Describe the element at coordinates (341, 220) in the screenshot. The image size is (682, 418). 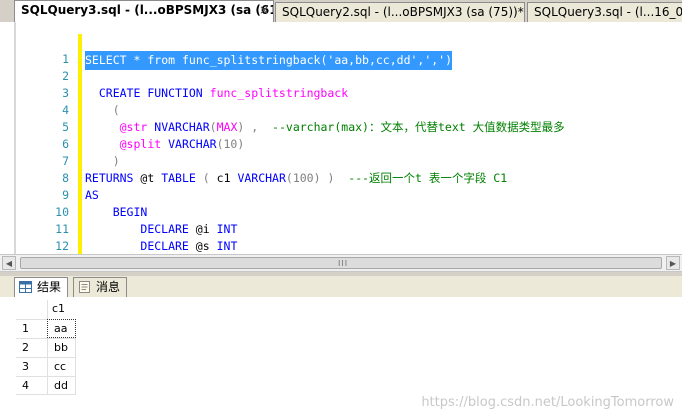
I see `code-line: 11 BEGIN` at that location.